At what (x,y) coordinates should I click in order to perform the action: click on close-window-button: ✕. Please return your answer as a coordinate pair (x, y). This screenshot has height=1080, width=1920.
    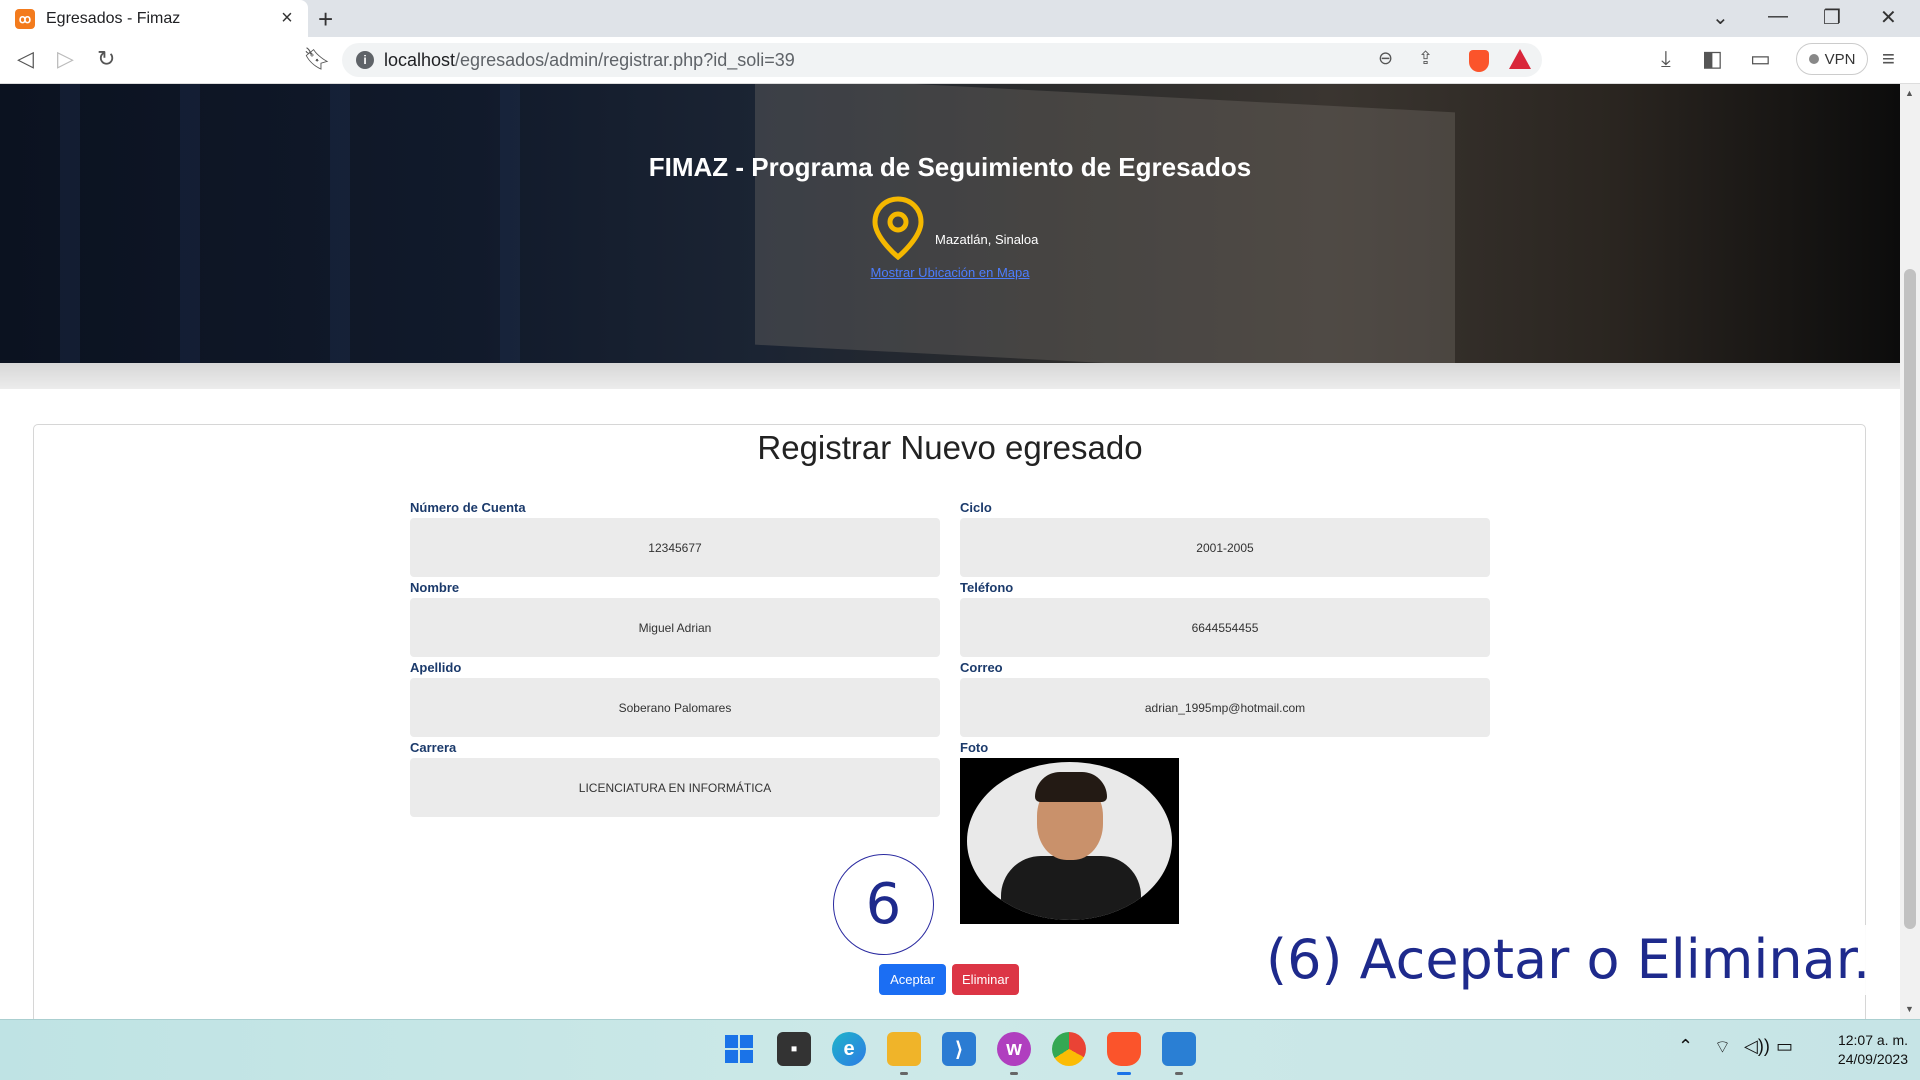
    Looking at the image, I should click on (1888, 17).